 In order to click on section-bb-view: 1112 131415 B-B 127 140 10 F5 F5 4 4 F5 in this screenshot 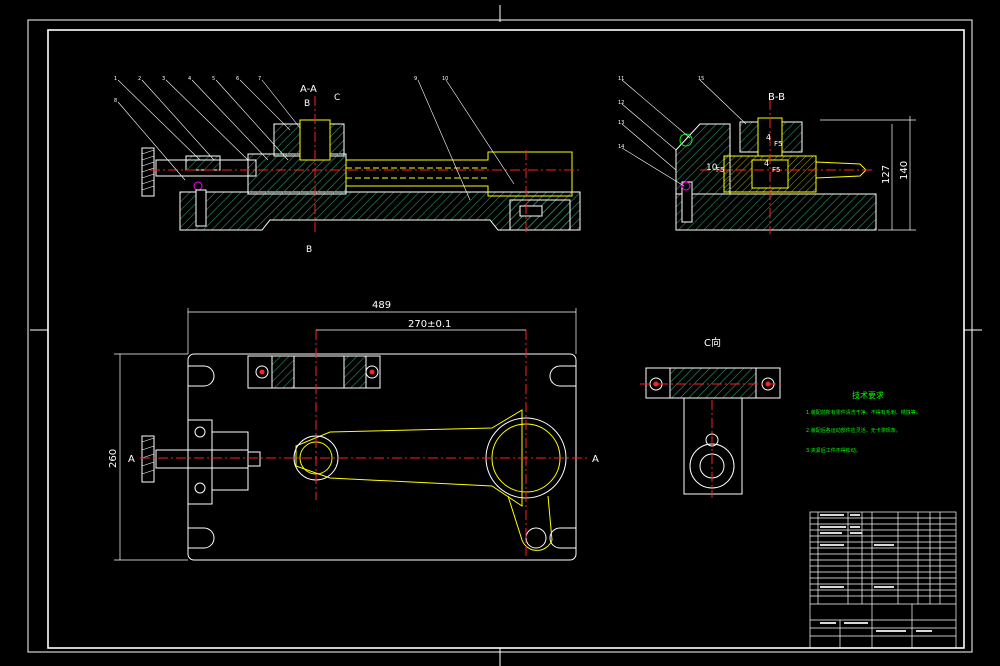, I will do `click(767, 155)`.